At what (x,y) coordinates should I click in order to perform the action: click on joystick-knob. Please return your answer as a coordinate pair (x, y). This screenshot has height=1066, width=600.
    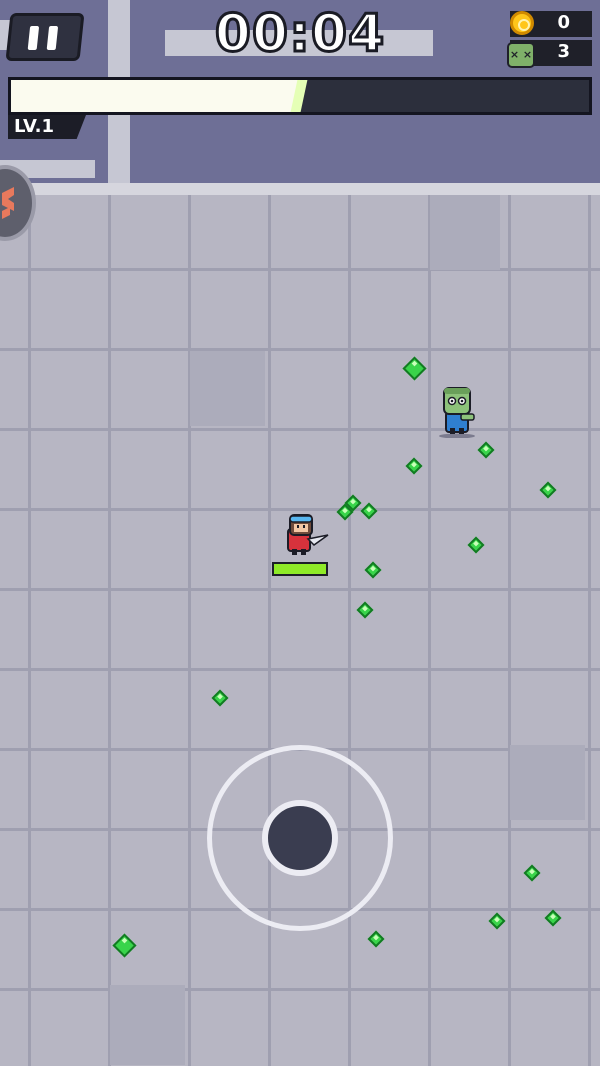
    Looking at the image, I should click on (300, 838).